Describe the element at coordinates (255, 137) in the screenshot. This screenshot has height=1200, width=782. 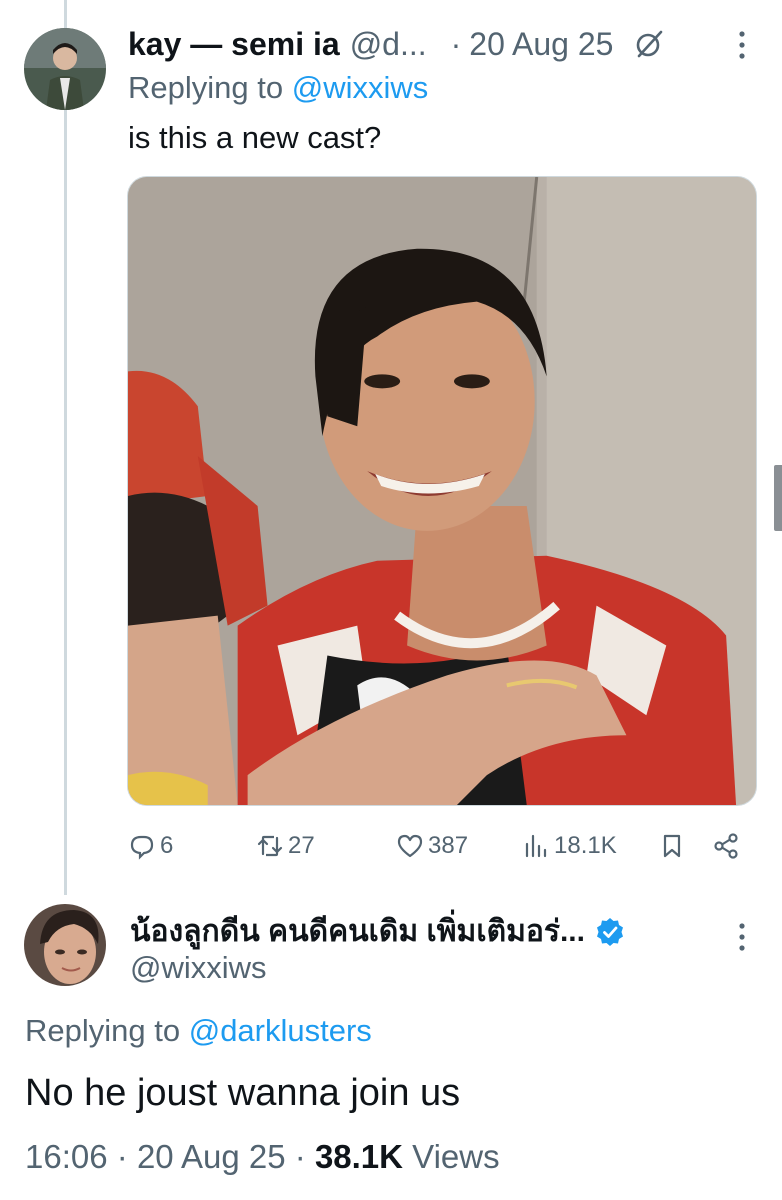
I see `reply-tweet-text: is this a new cast?` at that location.